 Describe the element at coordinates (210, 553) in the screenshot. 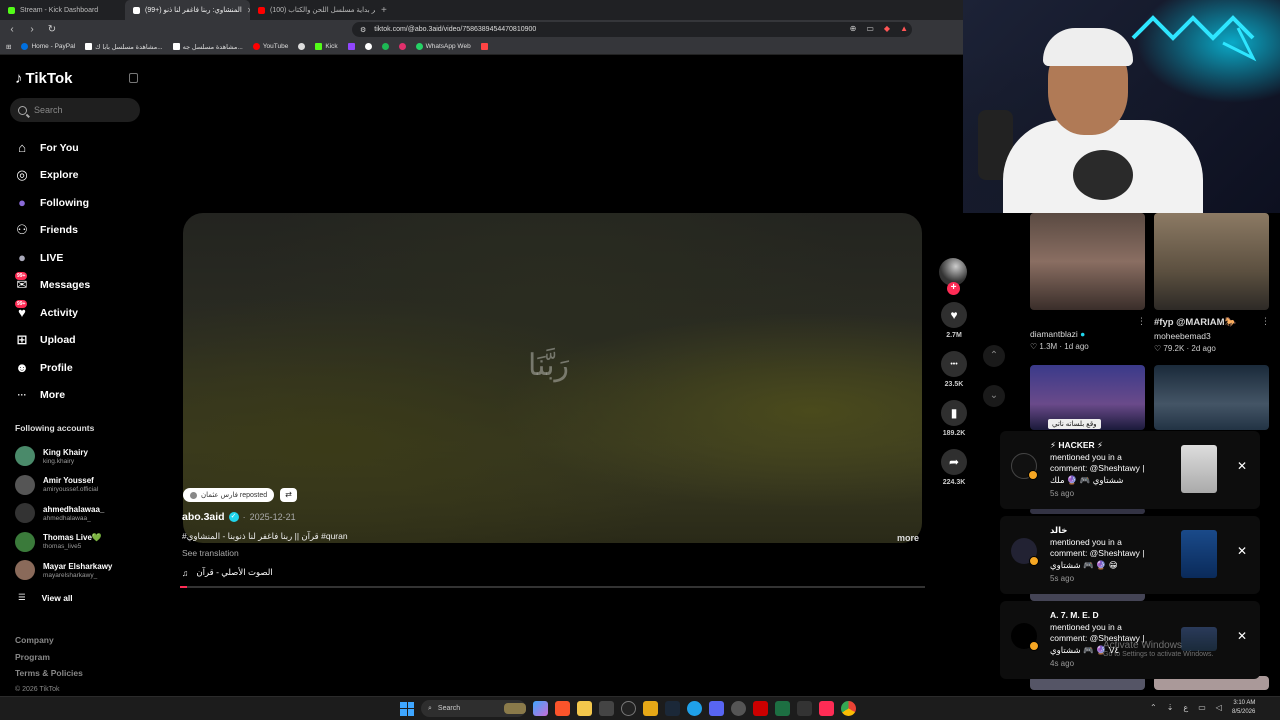

I see `see-translation-link: See translation` at that location.